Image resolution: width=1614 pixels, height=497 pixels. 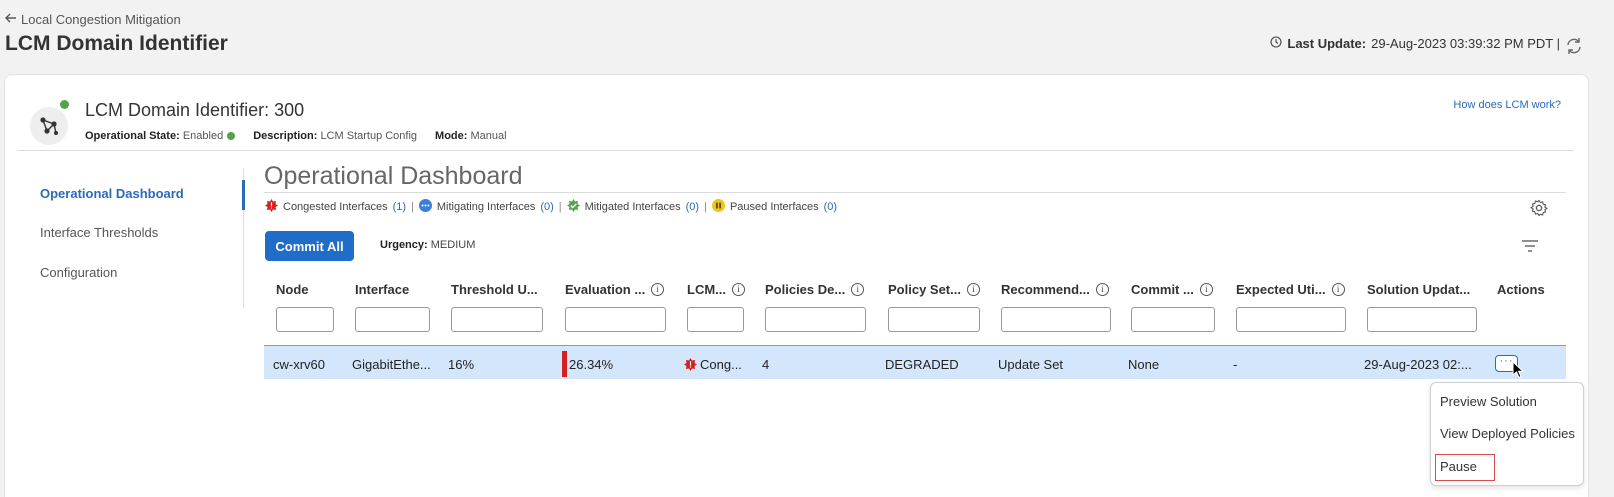 What do you see at coordinates (830, 207) in the screenshot?
I see `paused-count: (0)` at bounding box center [830, 207].